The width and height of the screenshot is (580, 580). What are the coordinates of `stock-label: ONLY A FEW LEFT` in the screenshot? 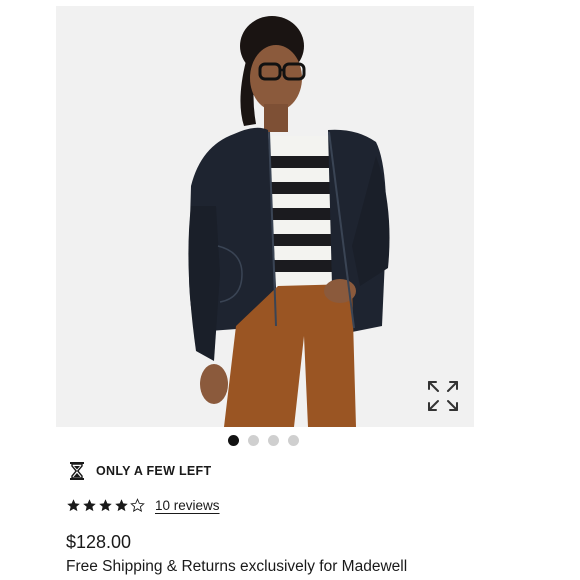 It's located at (154, 471).